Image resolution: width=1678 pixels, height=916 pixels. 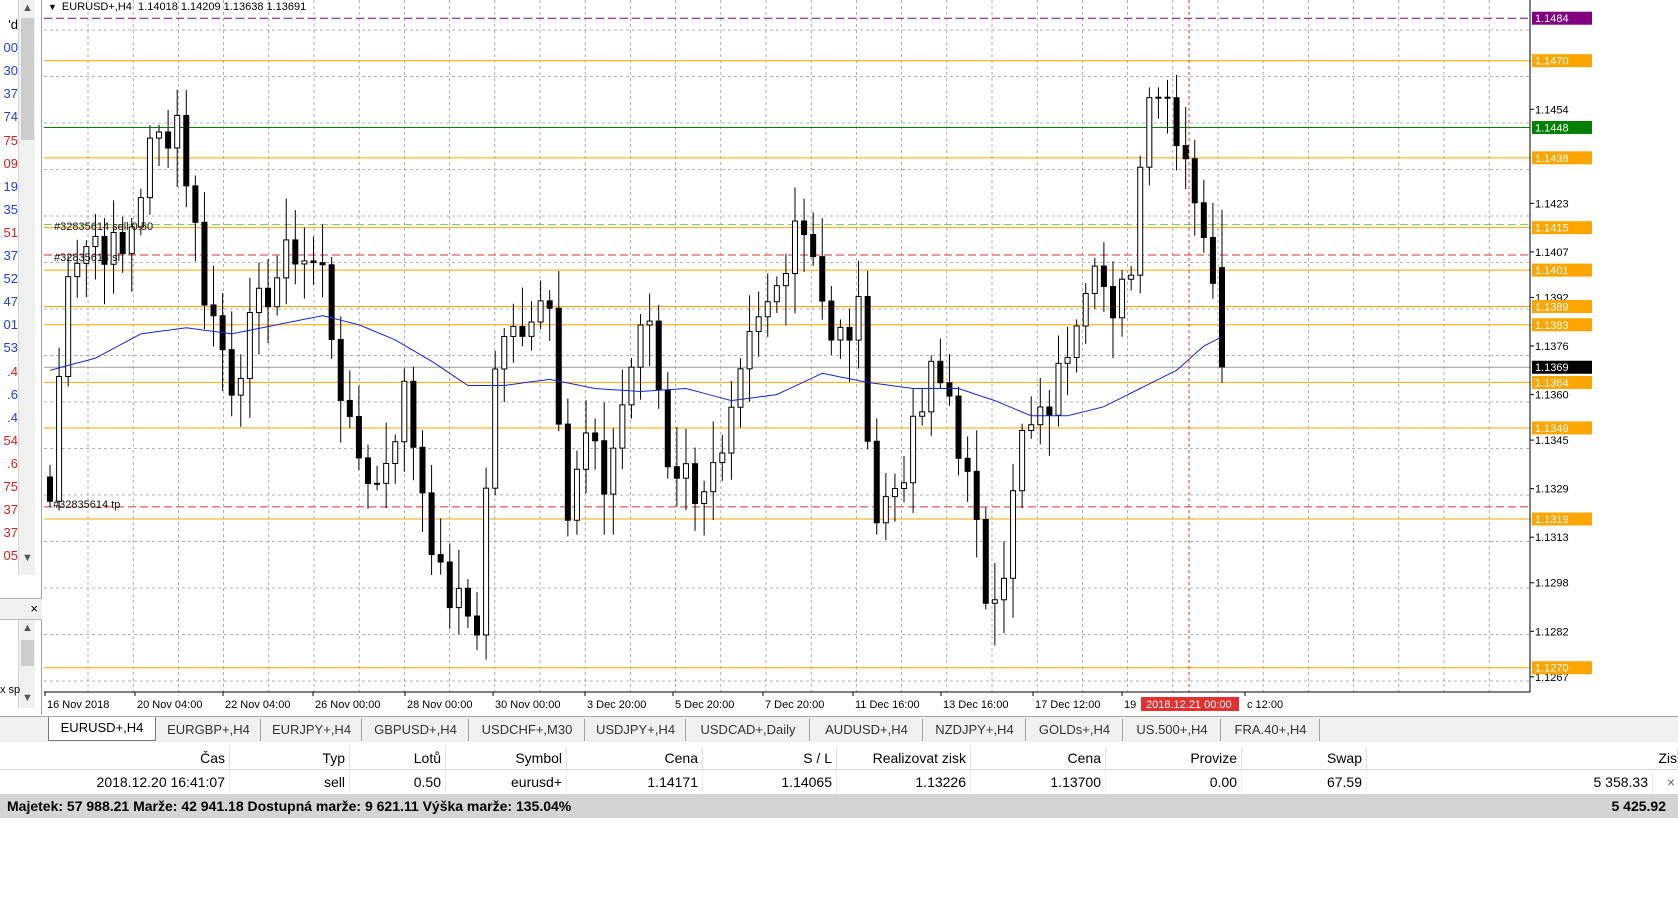 What do you see at coordinates (904, 758) in the screenshot?
I see `column-header: Realizovat zisk` at bounding box center [904, 758].